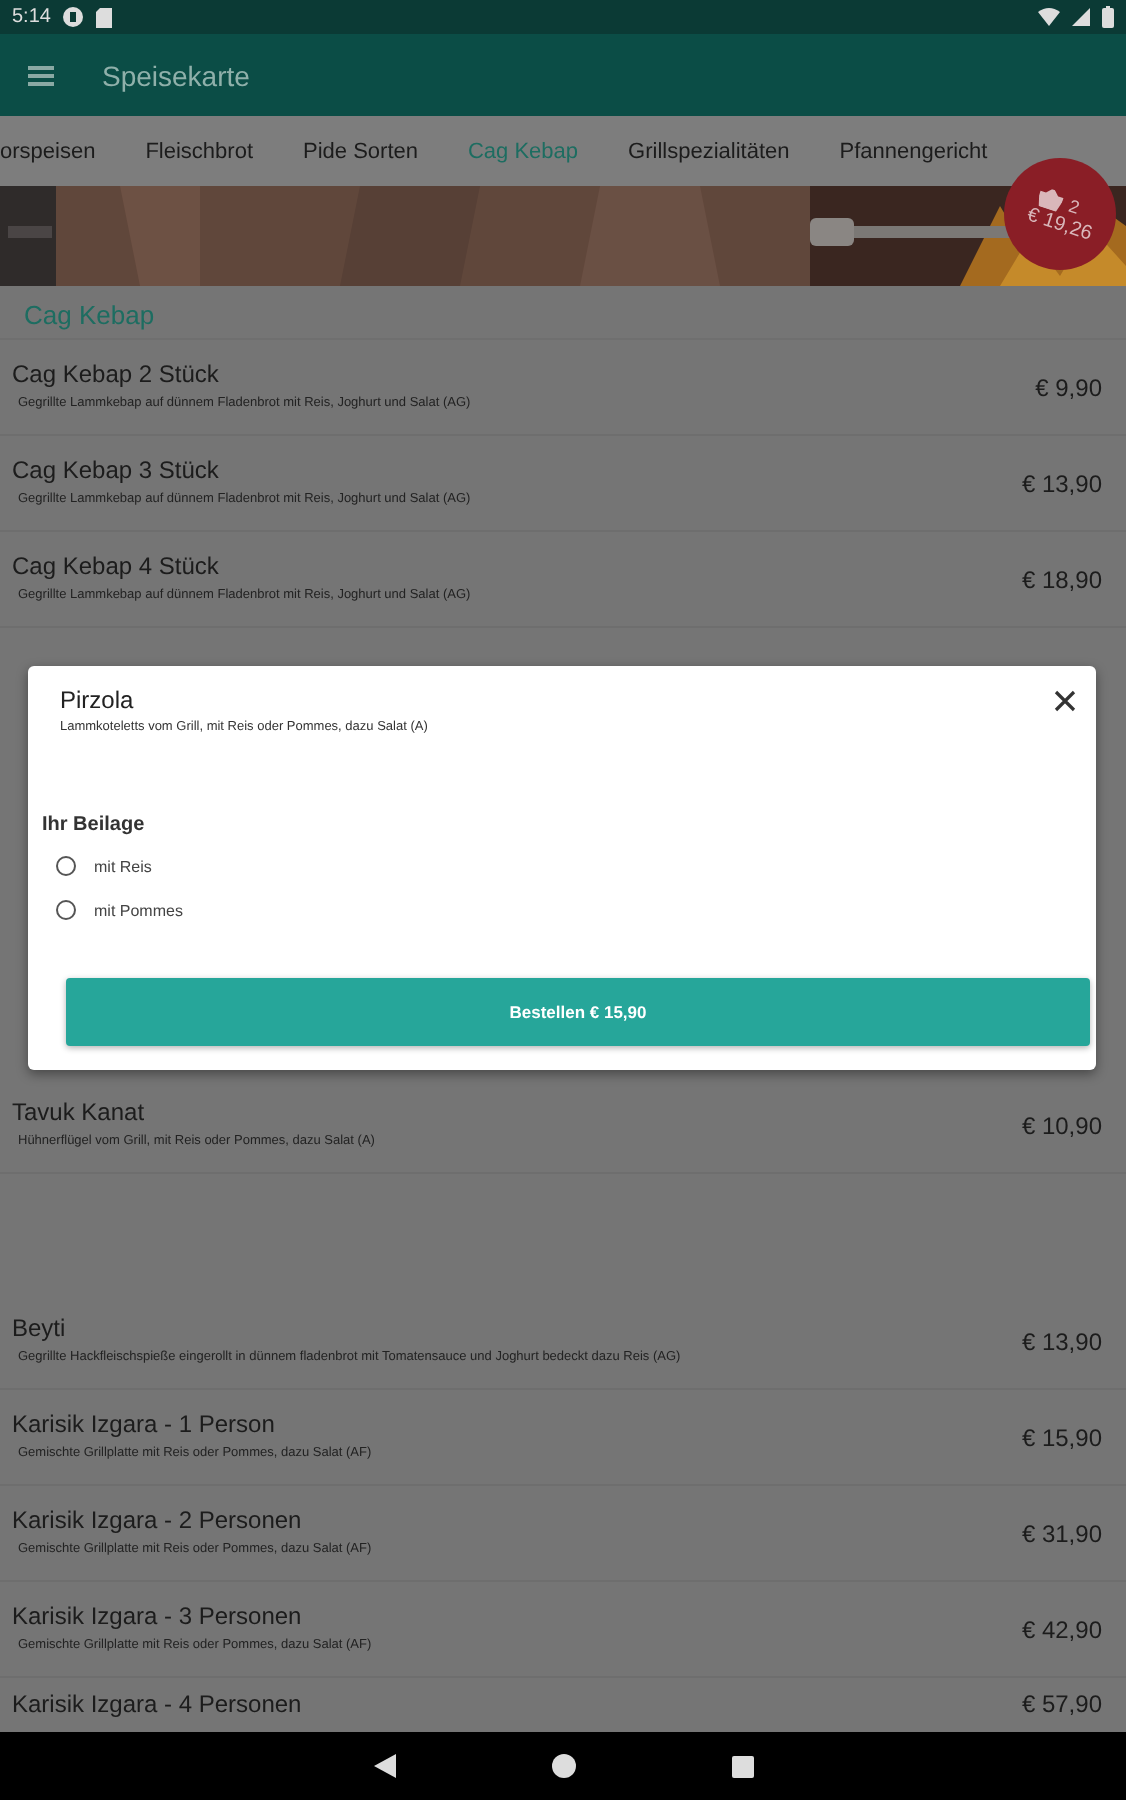  Describe the element at coordinates (1075, 206) in the screenshot. I see `cart-count: 2` at that location.